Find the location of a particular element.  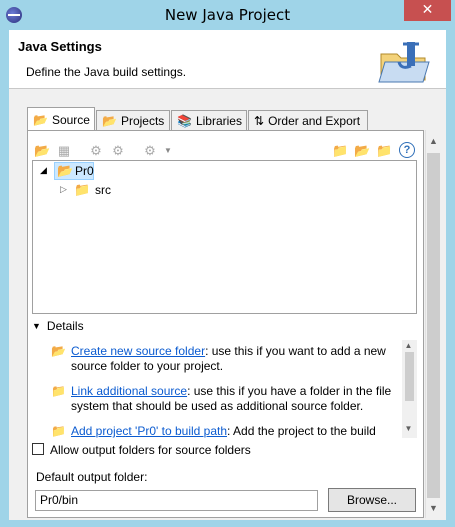

source-folder-icon: 📂 is located at coordinates (40, 119).